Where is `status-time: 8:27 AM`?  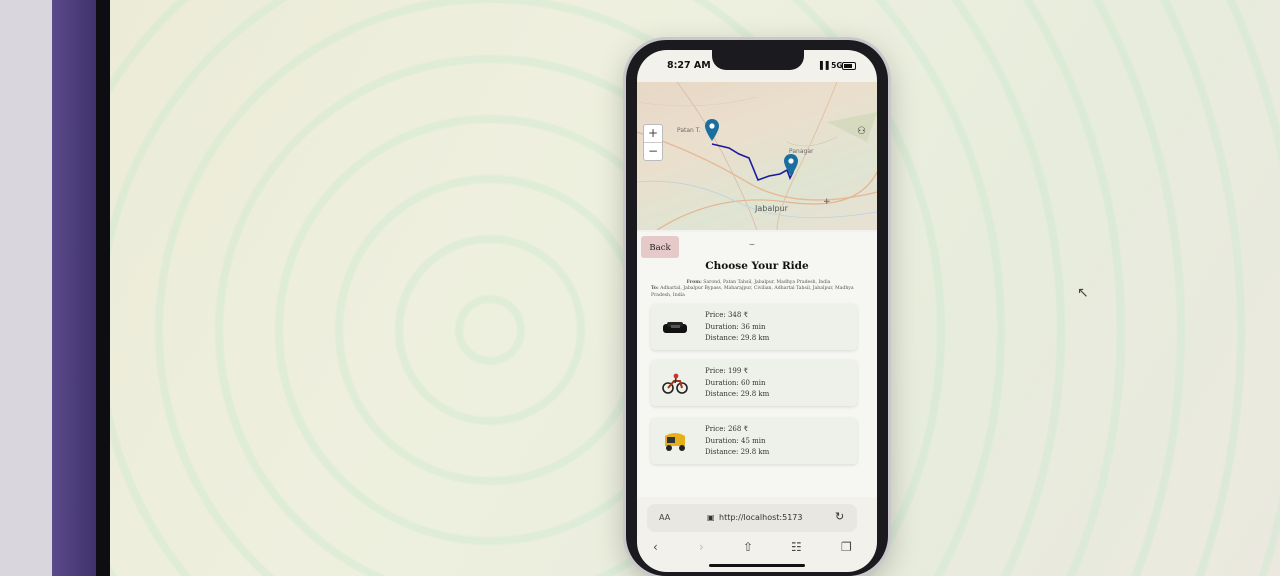 status-time: 8:27 AM is located at coordinates (689, 65).